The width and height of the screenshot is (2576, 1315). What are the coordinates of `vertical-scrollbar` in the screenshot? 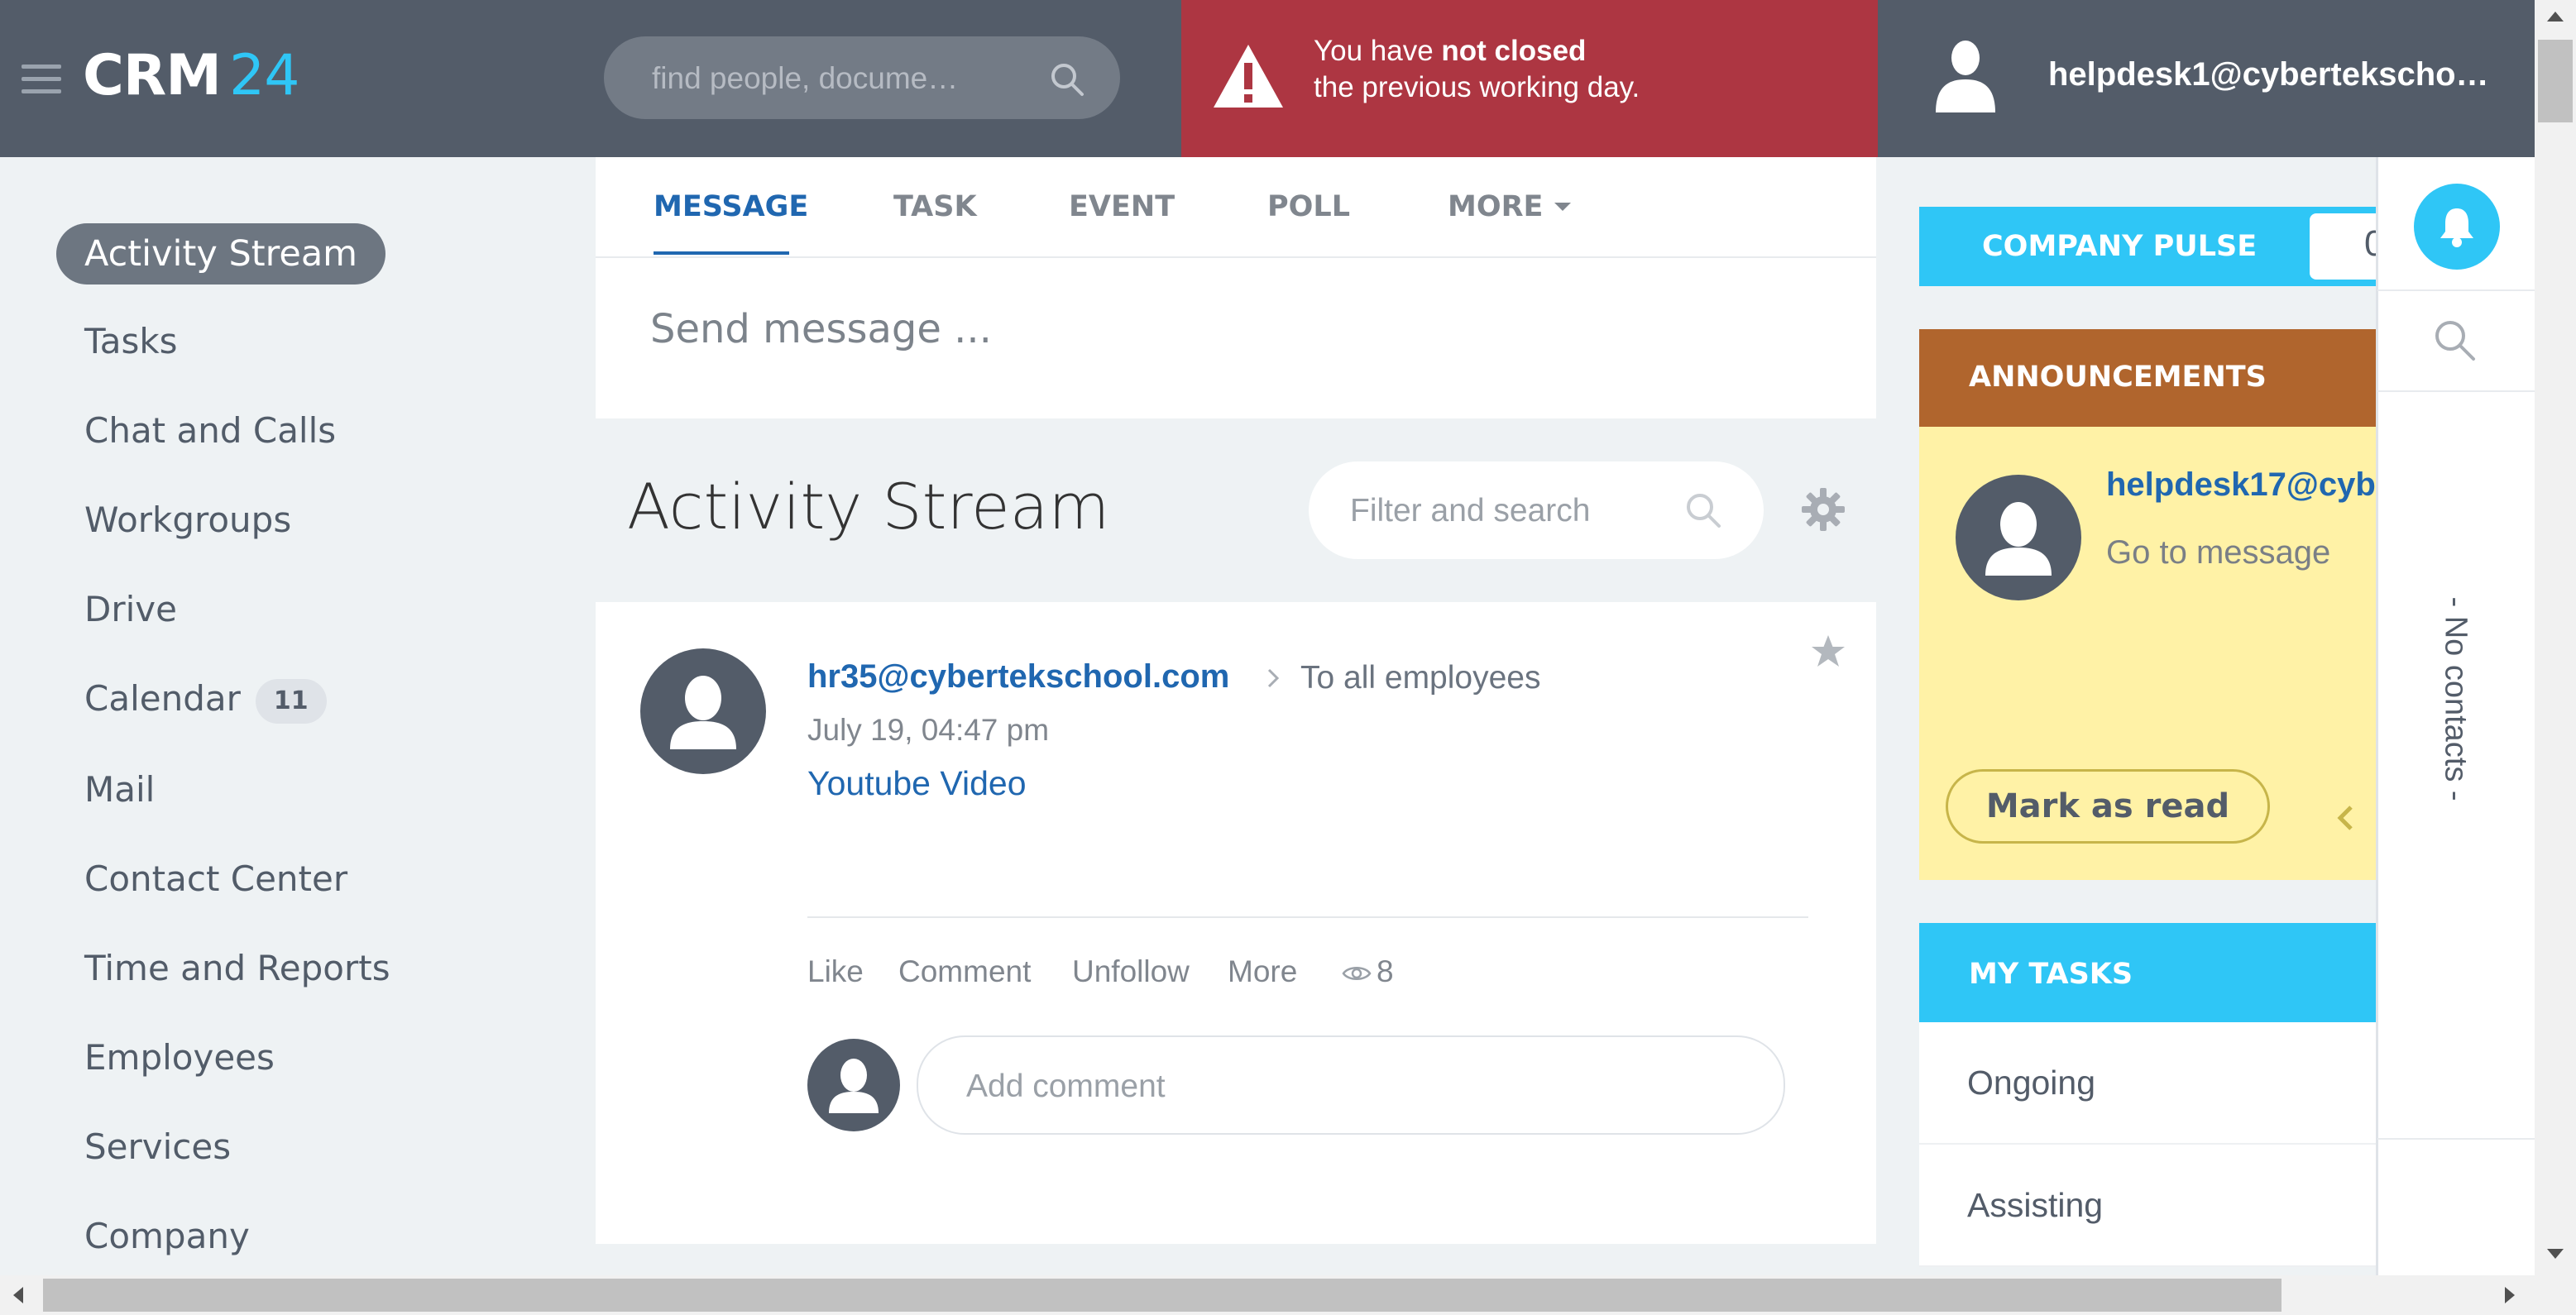 It's located at (2555, 637).